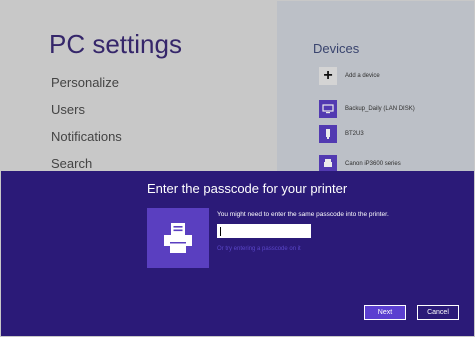  What do you see at coordinates (385, 312) in the screenshot?
I see `next-button: Next` at bounding box center [385, 312].